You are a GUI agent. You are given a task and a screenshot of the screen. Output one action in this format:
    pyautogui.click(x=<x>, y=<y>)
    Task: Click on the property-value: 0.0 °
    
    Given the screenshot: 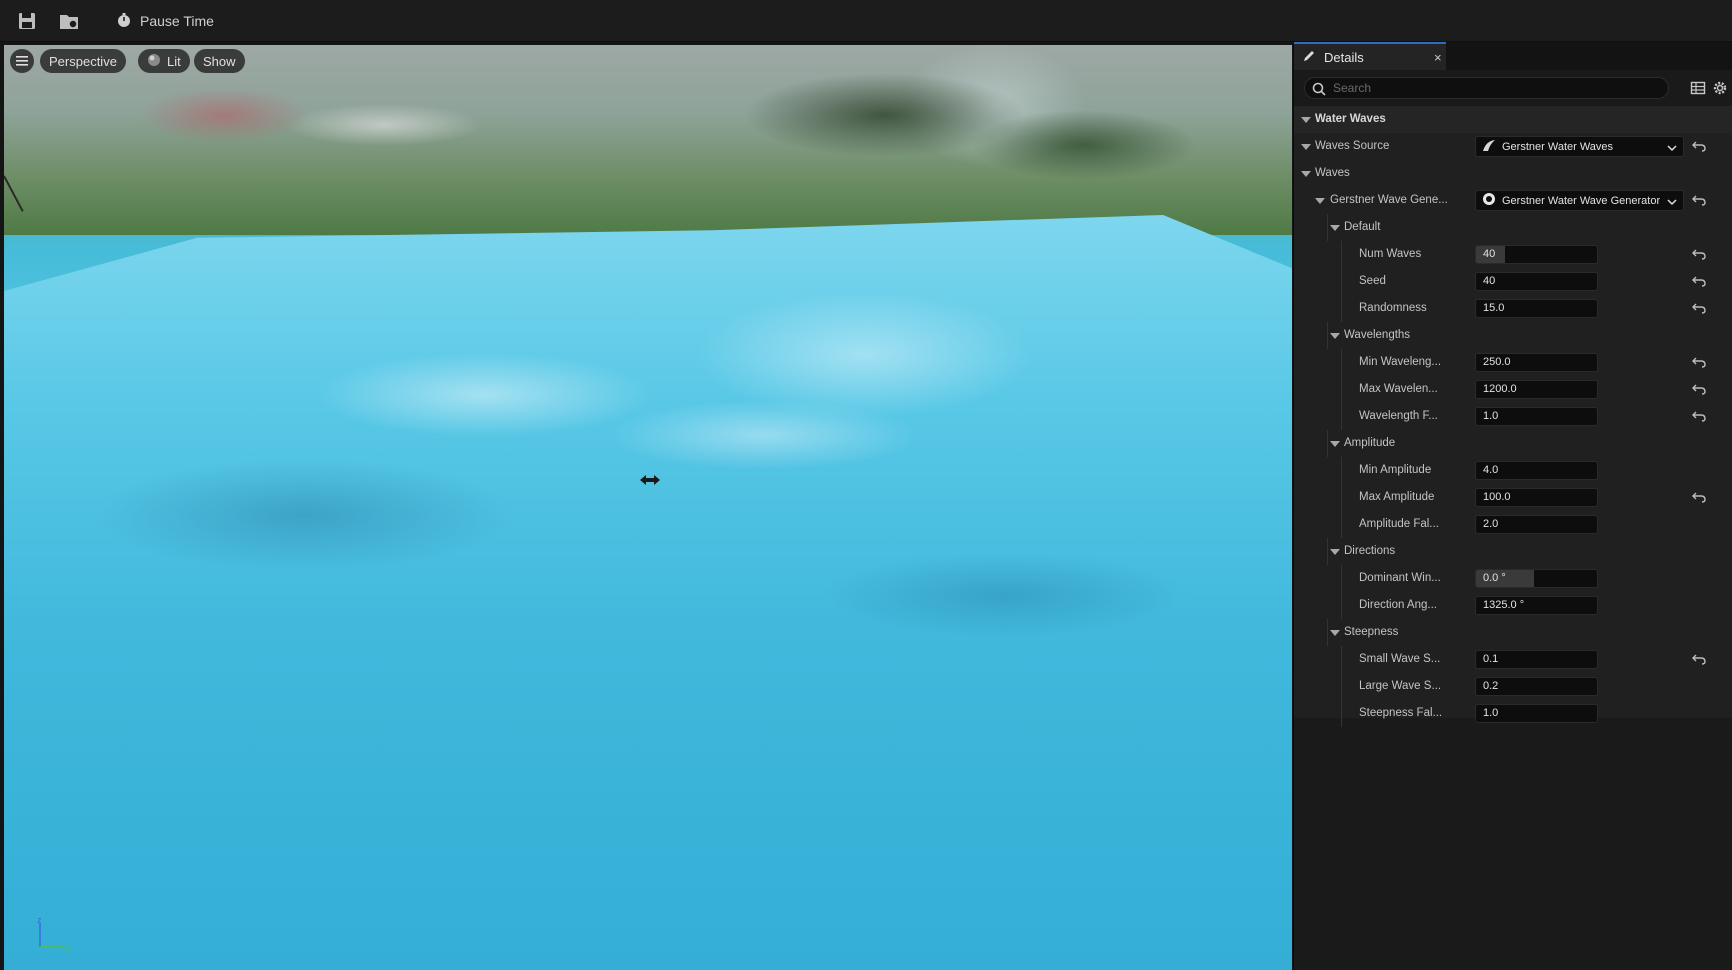 What is the action you would take?
    pyautogui.click(x=1494, y=578)
    